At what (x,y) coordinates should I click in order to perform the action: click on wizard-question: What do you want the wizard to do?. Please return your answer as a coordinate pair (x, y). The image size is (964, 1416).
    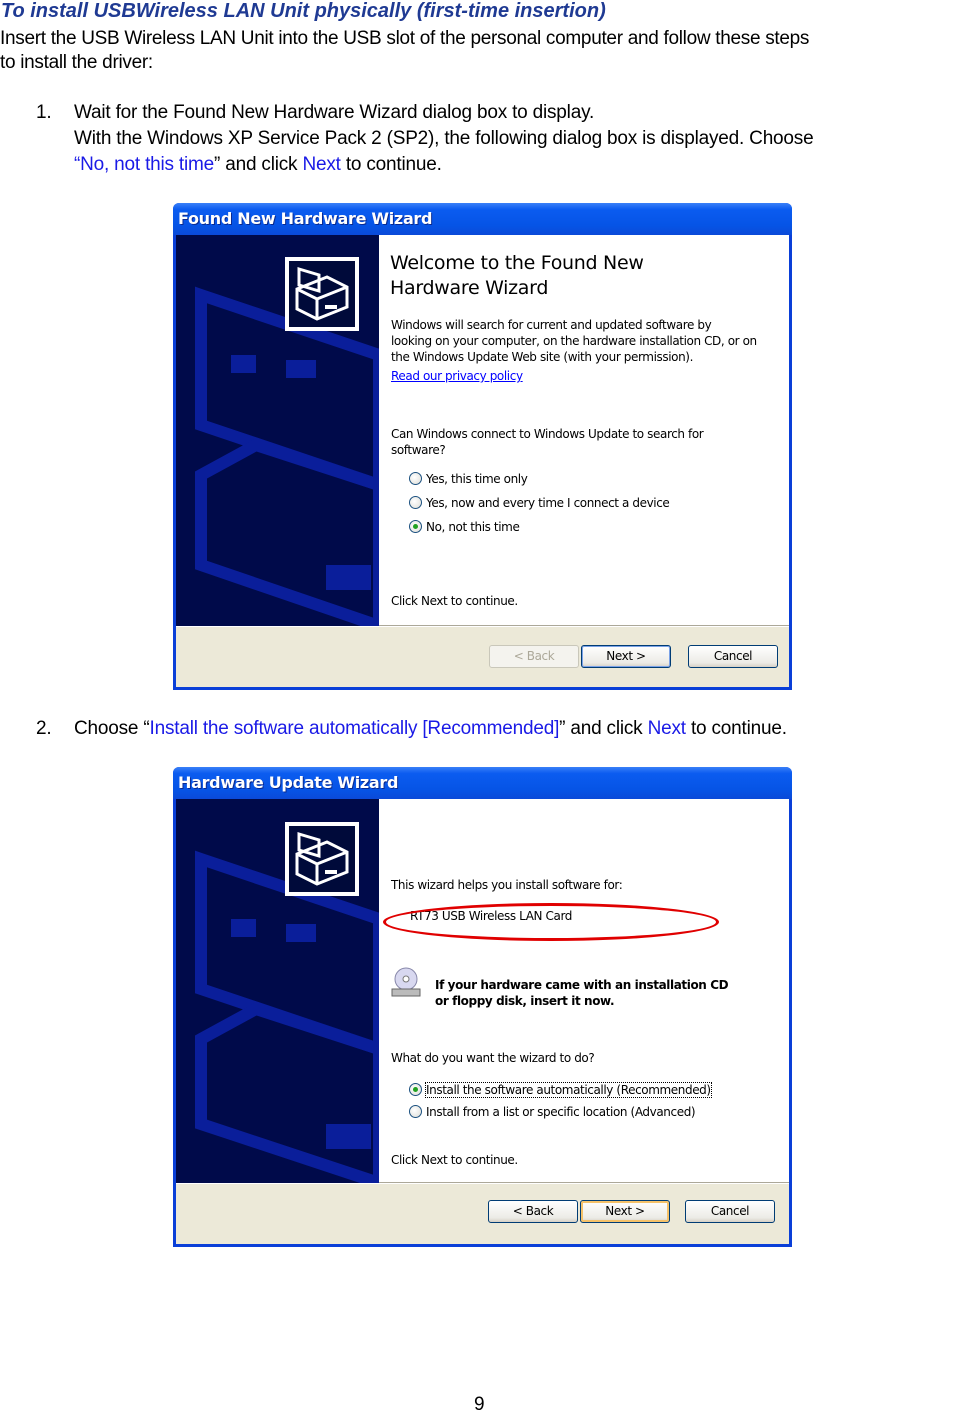
    Looking at the image, I should click on (493, 1058).